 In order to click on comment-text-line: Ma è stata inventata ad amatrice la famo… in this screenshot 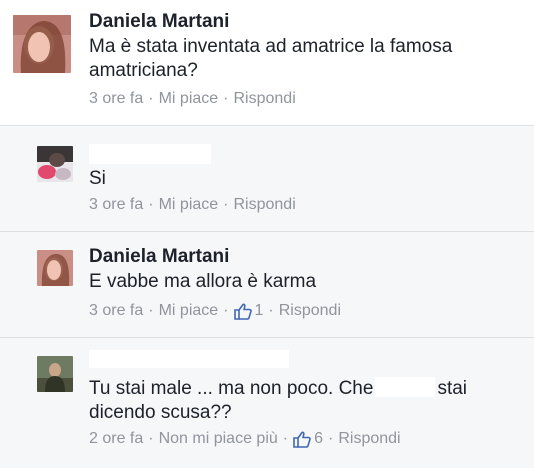, I will do `click(271, 46)`.